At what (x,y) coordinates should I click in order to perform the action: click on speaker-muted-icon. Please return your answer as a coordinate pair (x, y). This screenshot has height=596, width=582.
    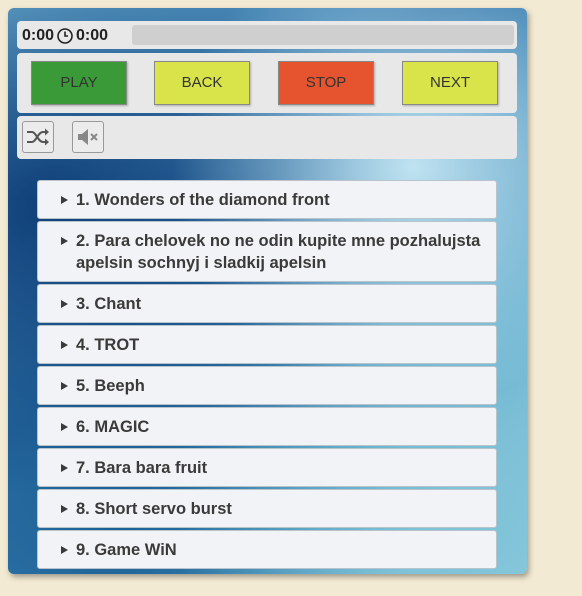
    Looking at the image, I should click on (88, 137).